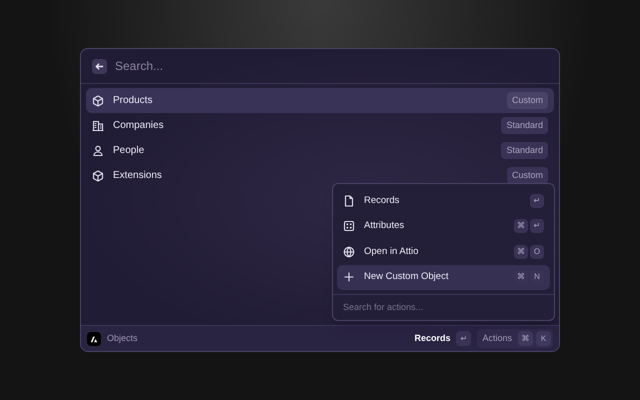 This screenshot has height=400, width=640. Describe the element at coordinates (391, 251) in the screenshot. I see `action-label: Open in Attio` at that location.